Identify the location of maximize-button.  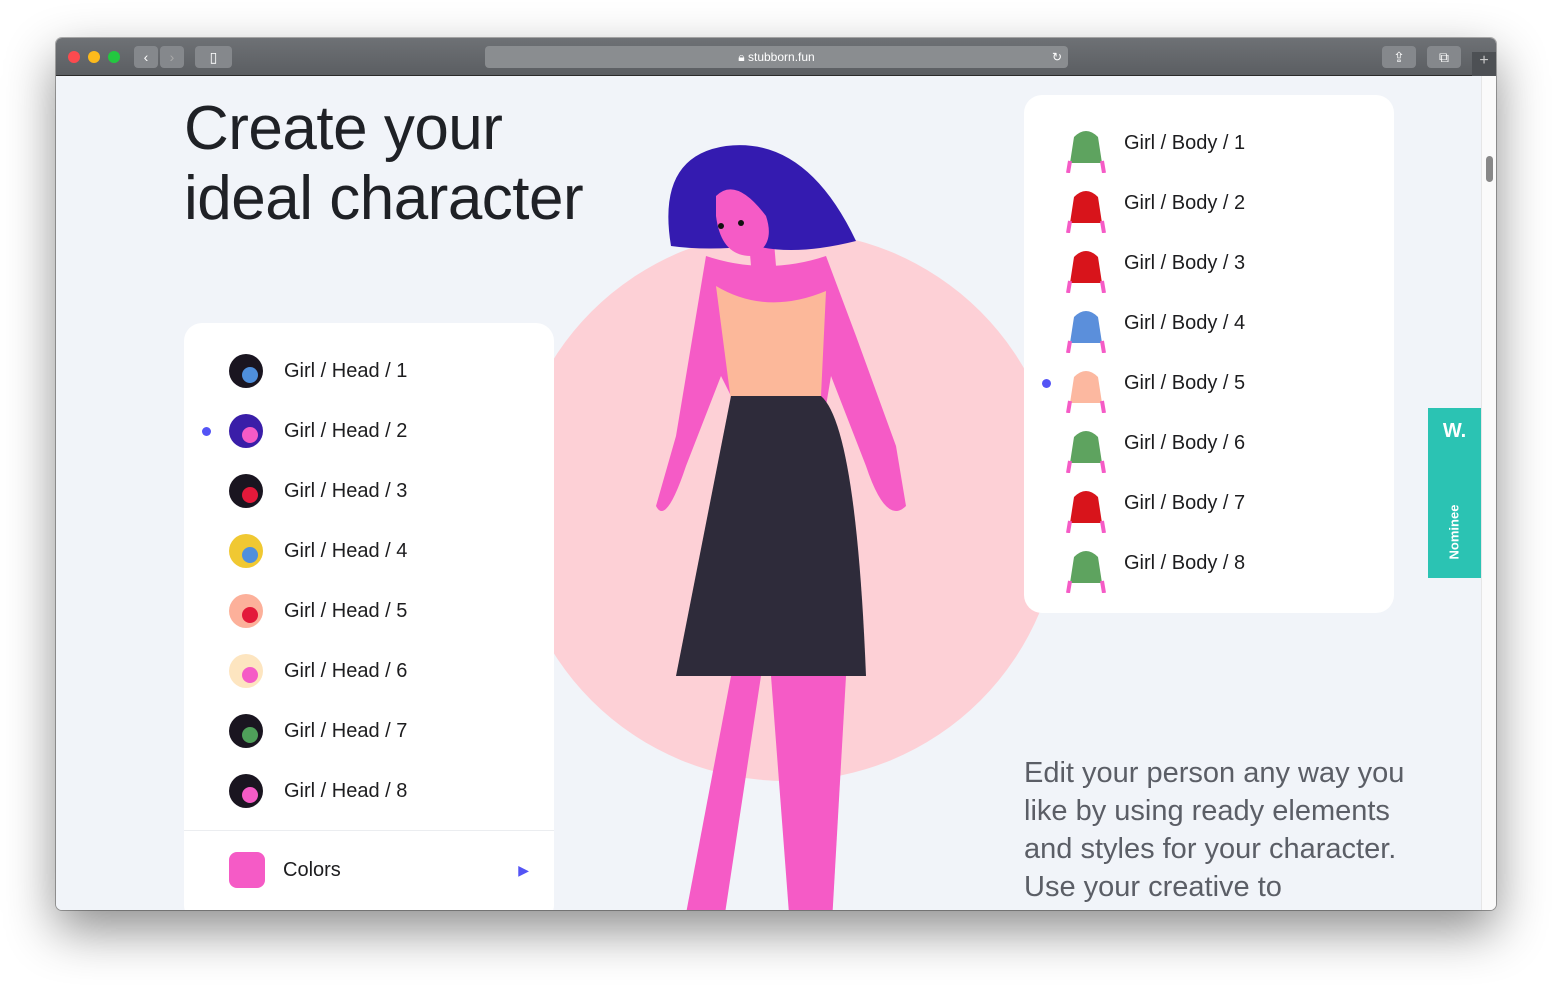
(114, 57).